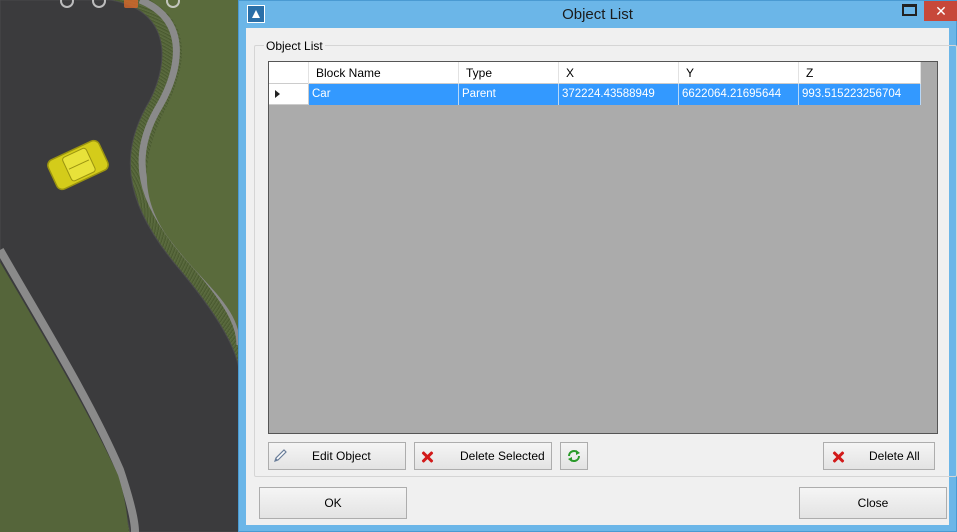 Image resolution: width=957 pixels, height=532 pixels. Describe the element at coordinates (894, 456) in the screenshot. I see `delete-all-label: Delete All` at that location.